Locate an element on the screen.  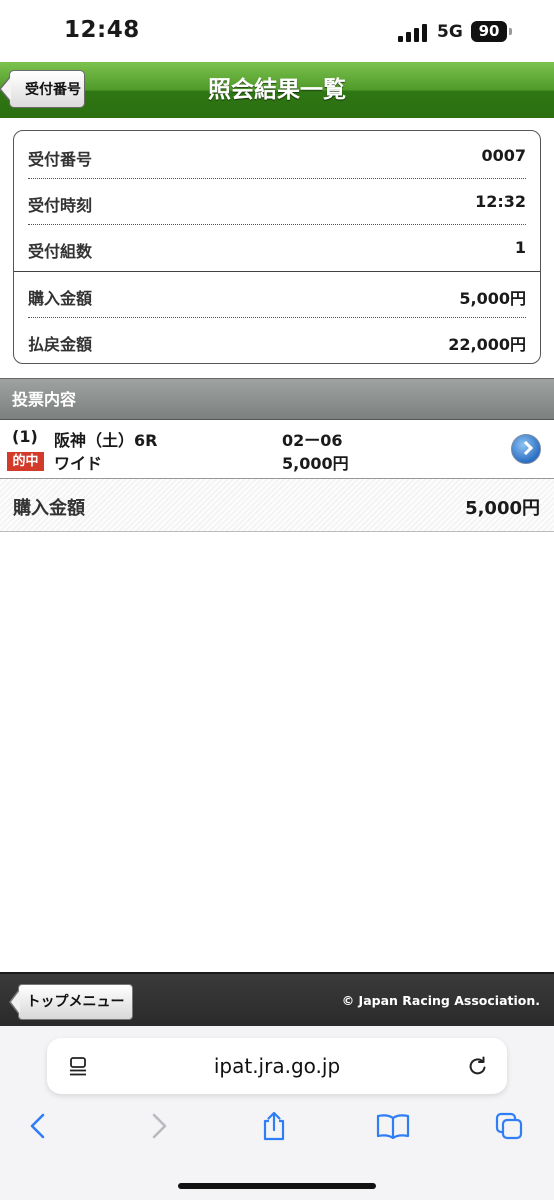
row-value: 22,000円 is located at coordinates (487, 344).